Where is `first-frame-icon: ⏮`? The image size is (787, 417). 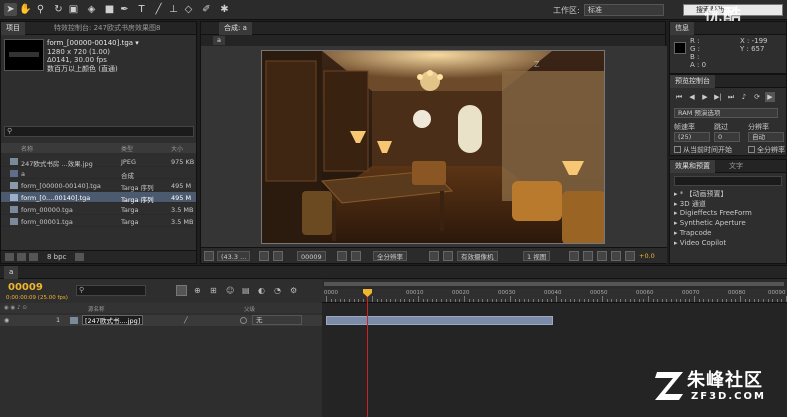 first-frame-icon: ⏮ is located at coordinates (679, 97).